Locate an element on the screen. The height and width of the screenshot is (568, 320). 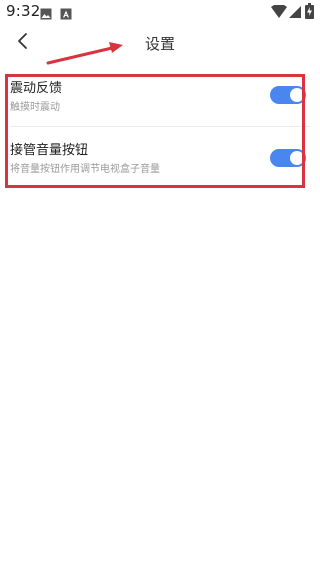
page-title: 设置 is located at coordinates (159, 44).